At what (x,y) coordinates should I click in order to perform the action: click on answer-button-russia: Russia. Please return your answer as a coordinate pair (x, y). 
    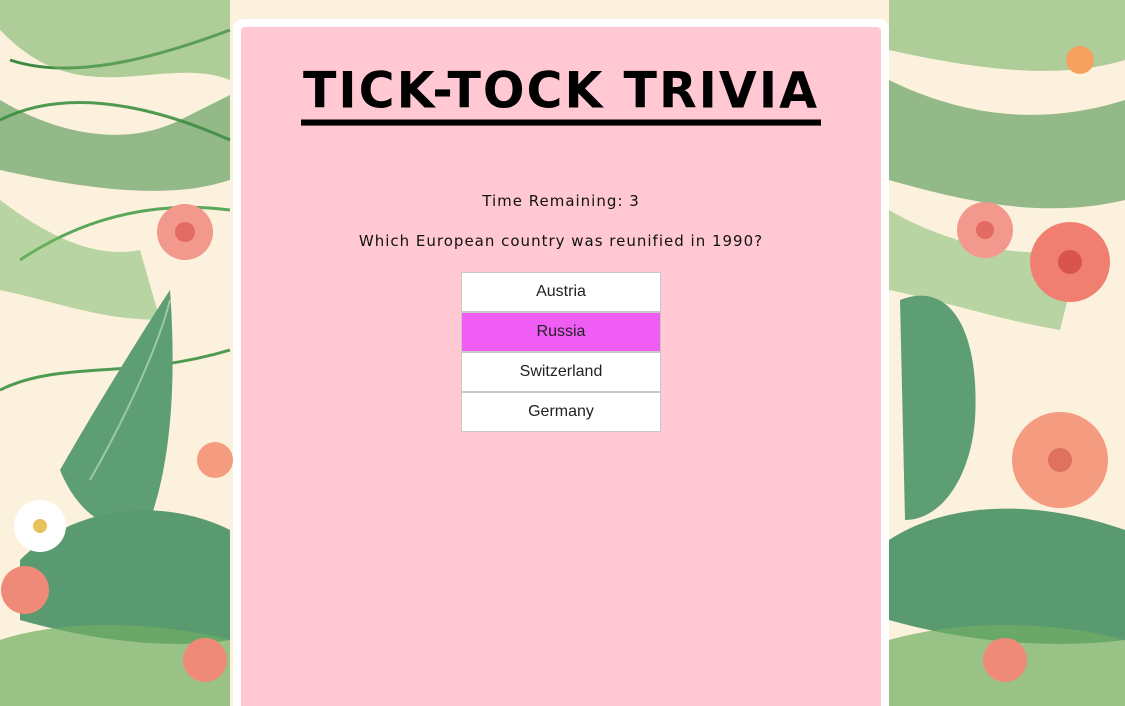
    Looking at the image, I should click on (561, 332).